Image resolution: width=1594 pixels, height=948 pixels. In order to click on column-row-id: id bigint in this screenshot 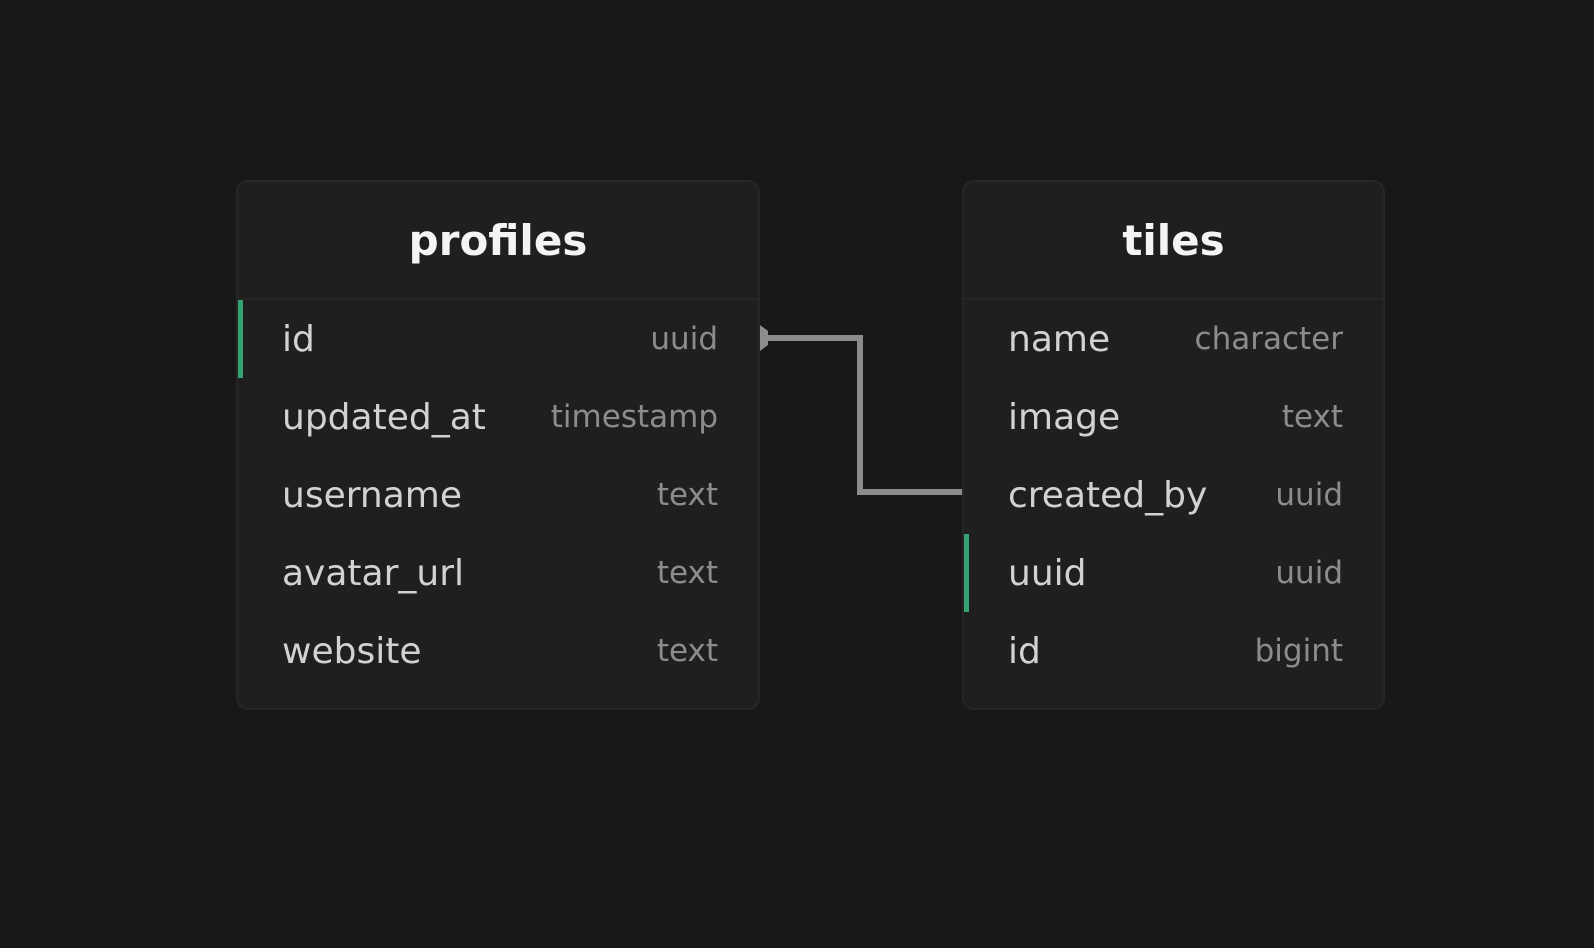, I will do `click(1173, 651)`.